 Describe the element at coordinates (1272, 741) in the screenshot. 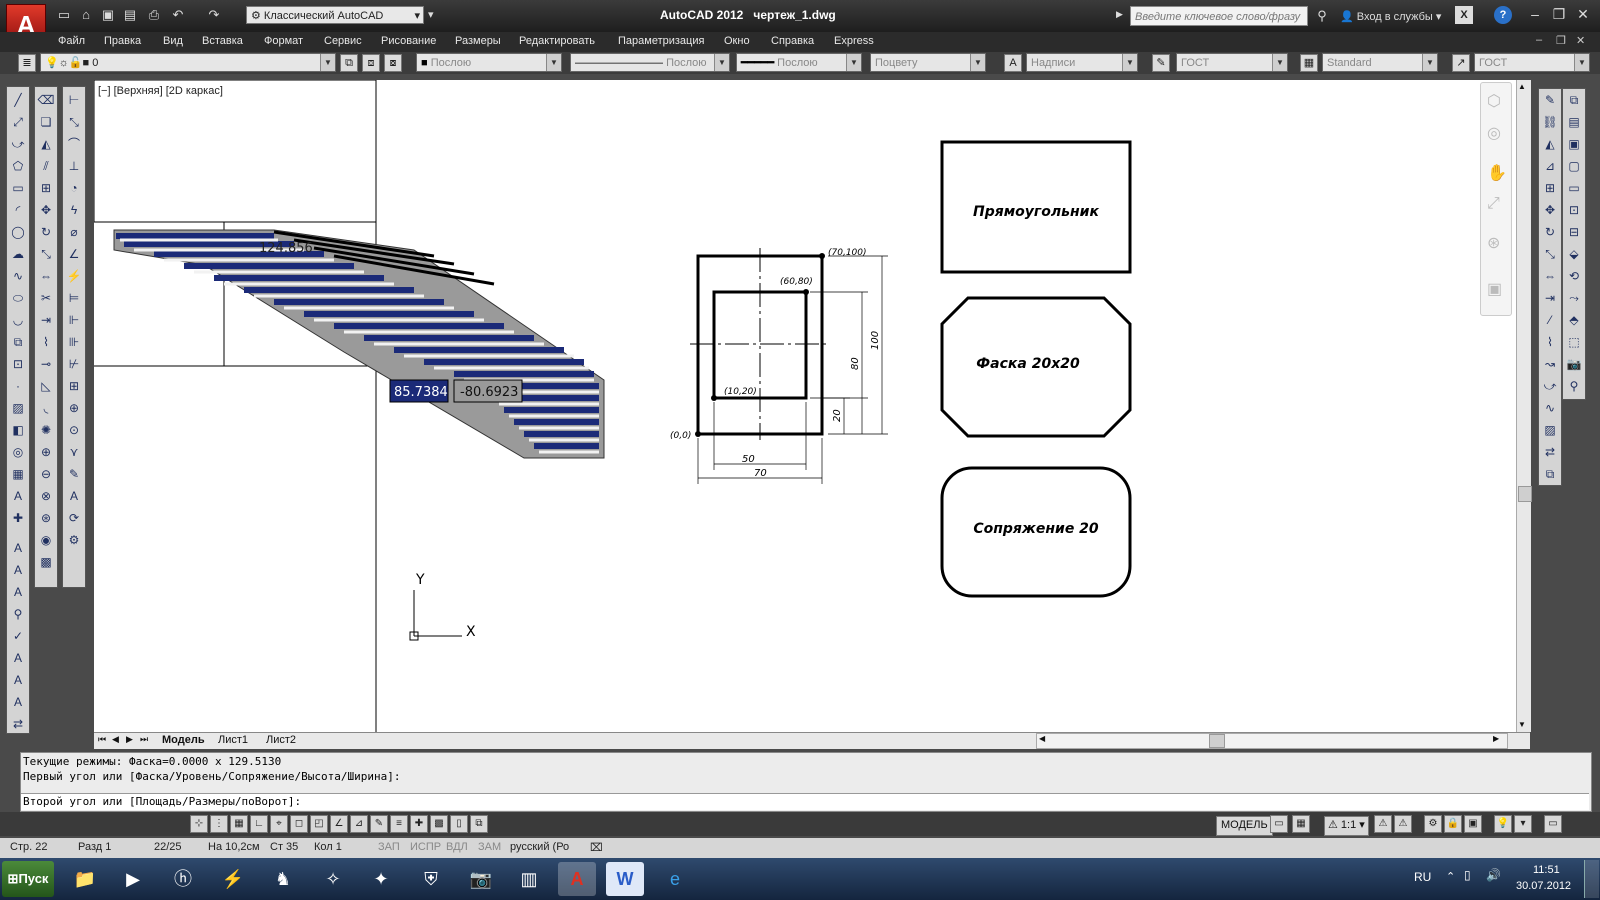

I see `horizontal-scrollbar: ◀ ▶` at that location.